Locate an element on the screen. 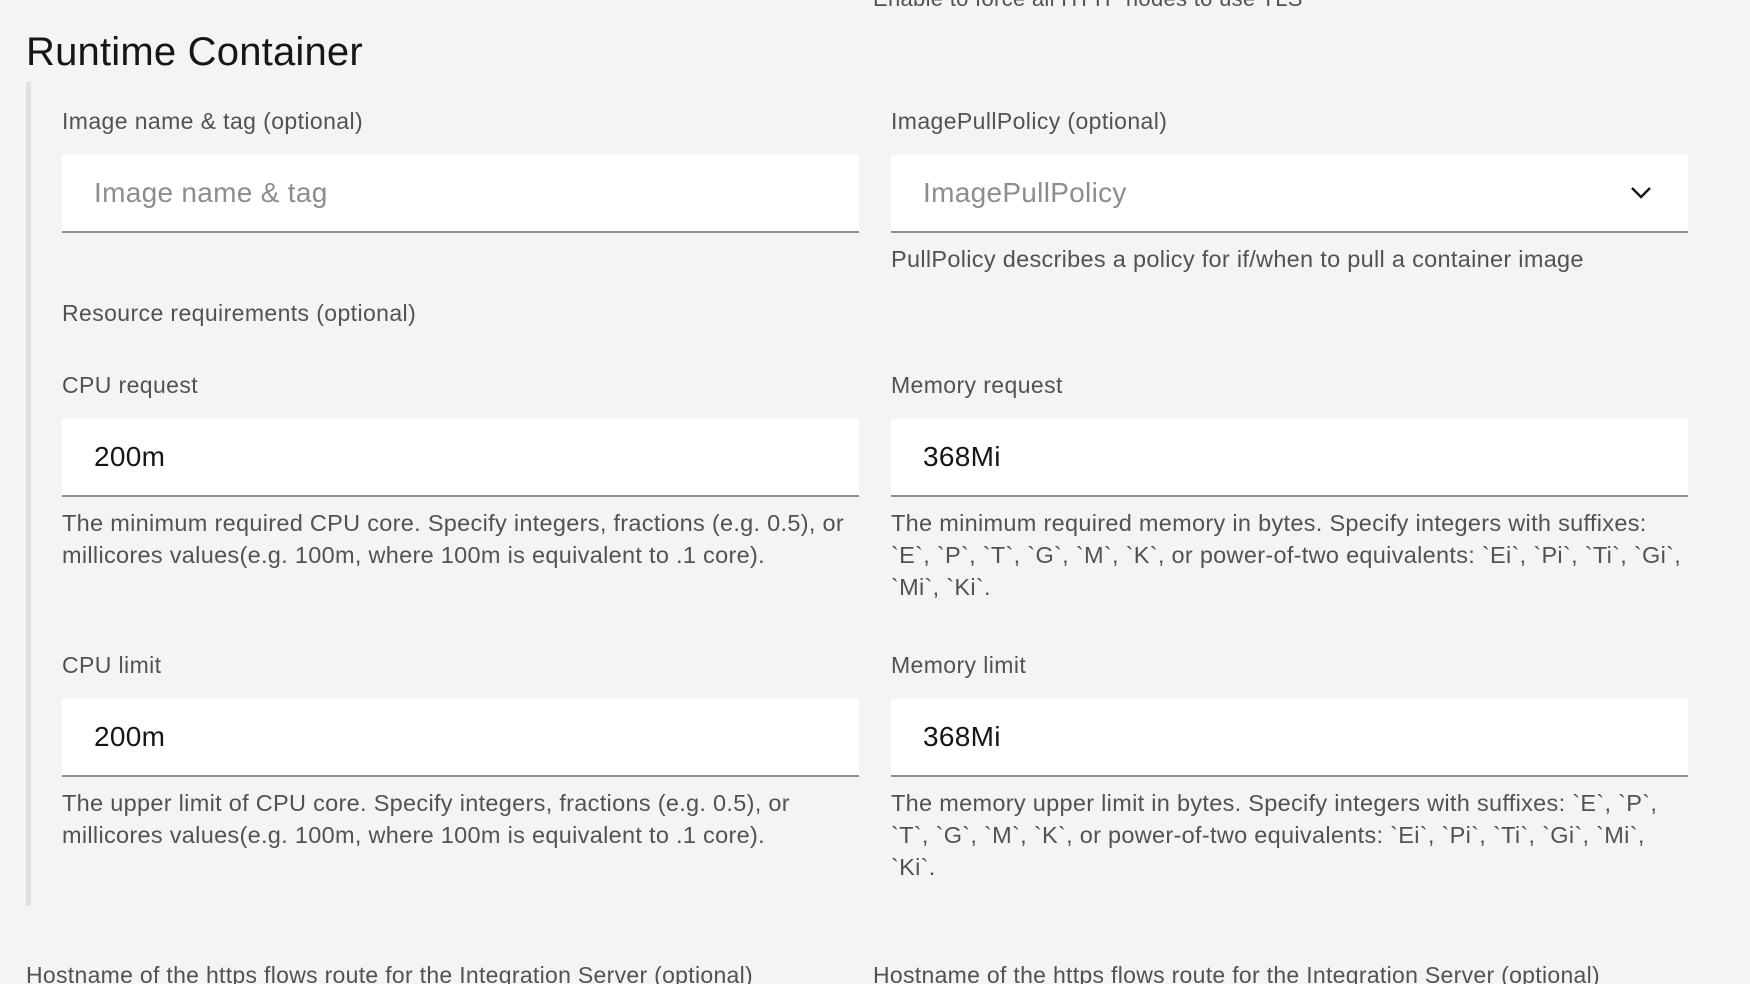  cpu-request-label: CPU request is located at coordinates (130, 385).